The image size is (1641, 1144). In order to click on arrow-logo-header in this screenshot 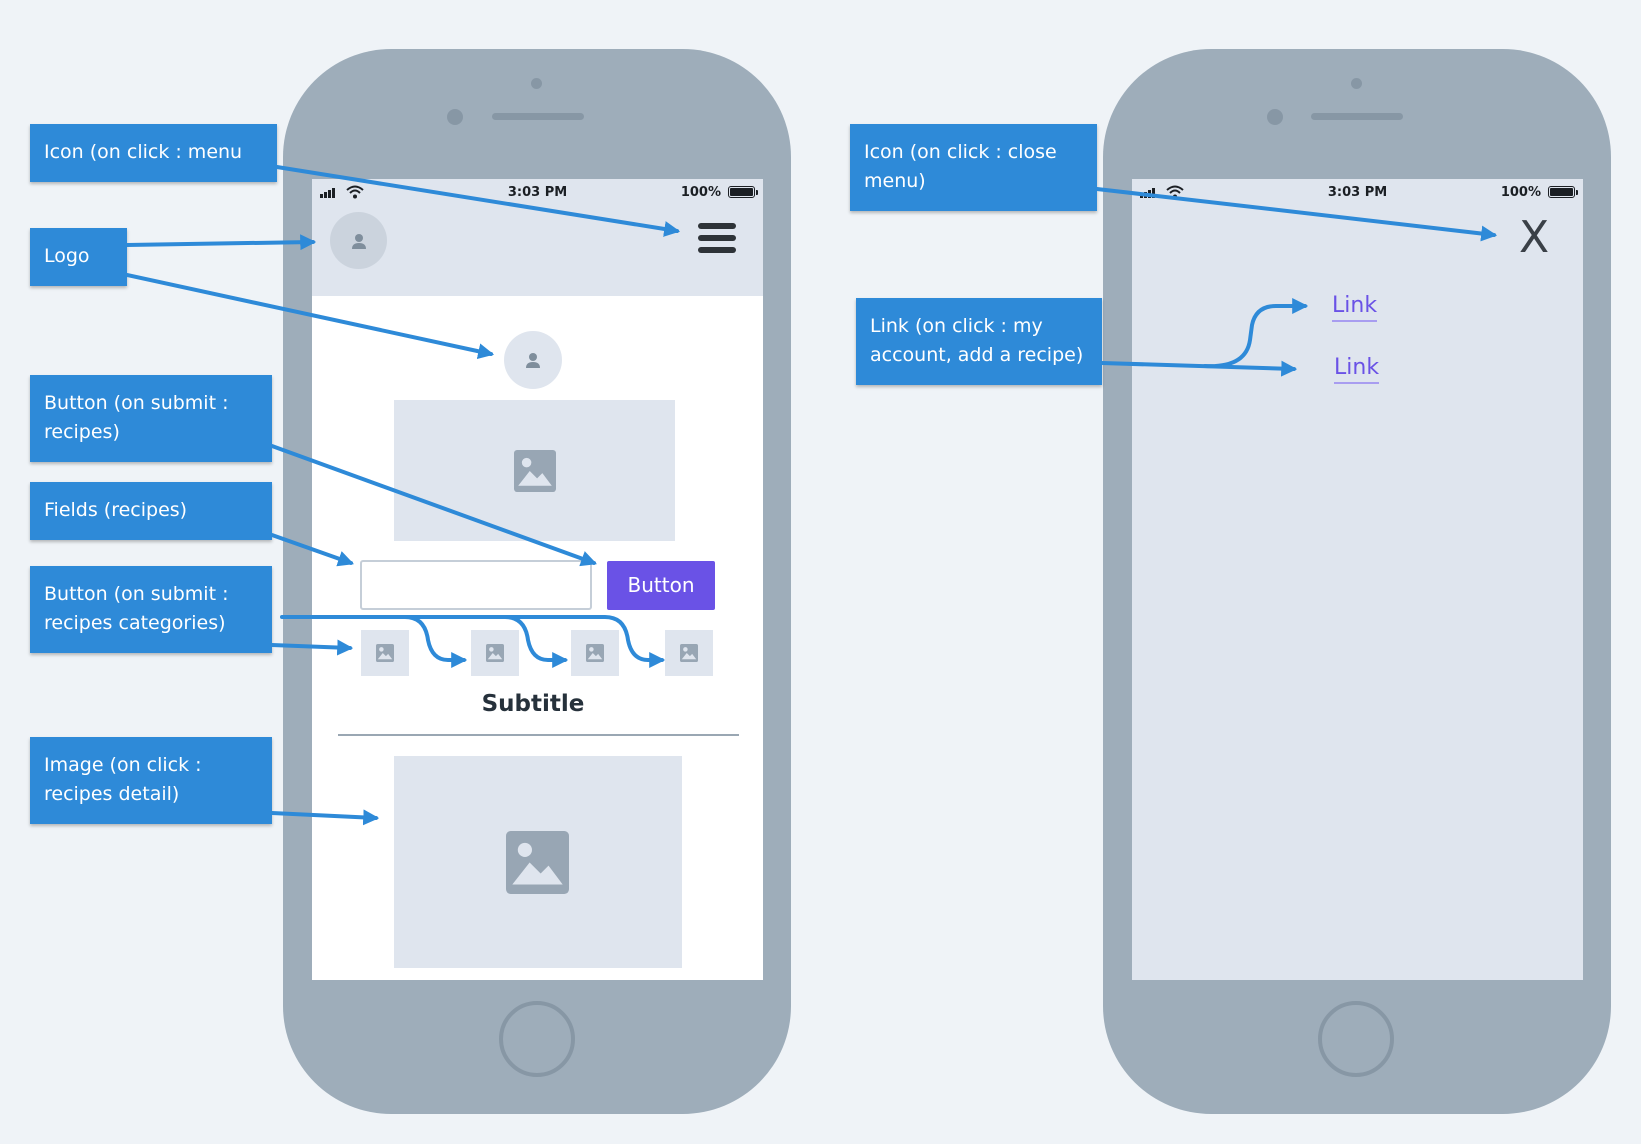, I will do `click(221, 242)`.